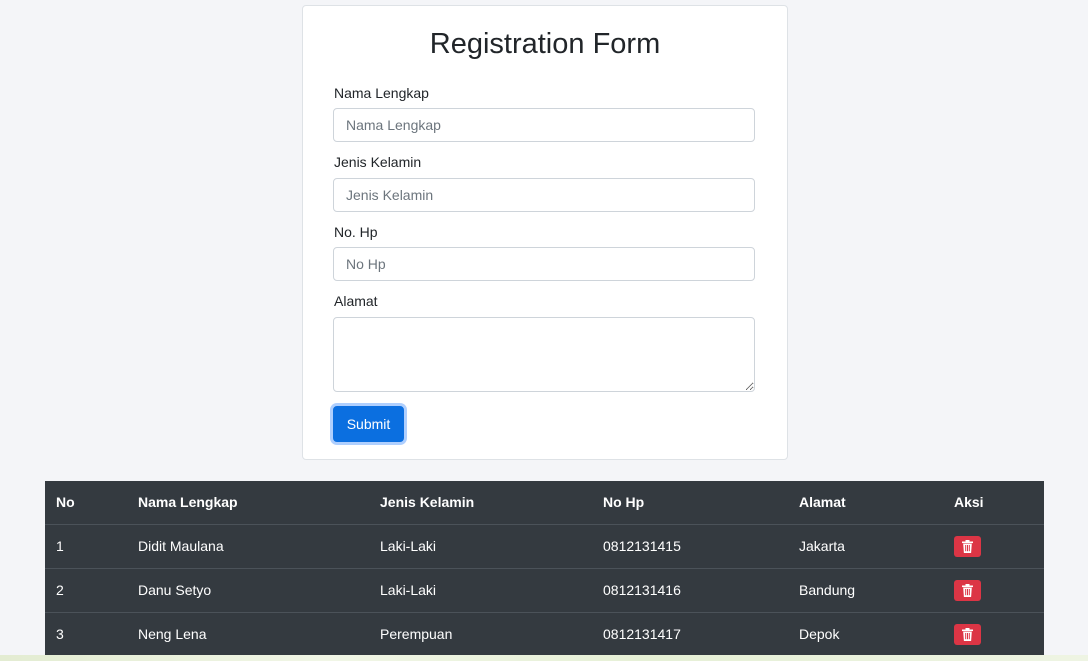 Image resolution: width=1088 pixels, height=661 pixels. I want to click on cell-alamat: Jakarta, so click(865, 545).